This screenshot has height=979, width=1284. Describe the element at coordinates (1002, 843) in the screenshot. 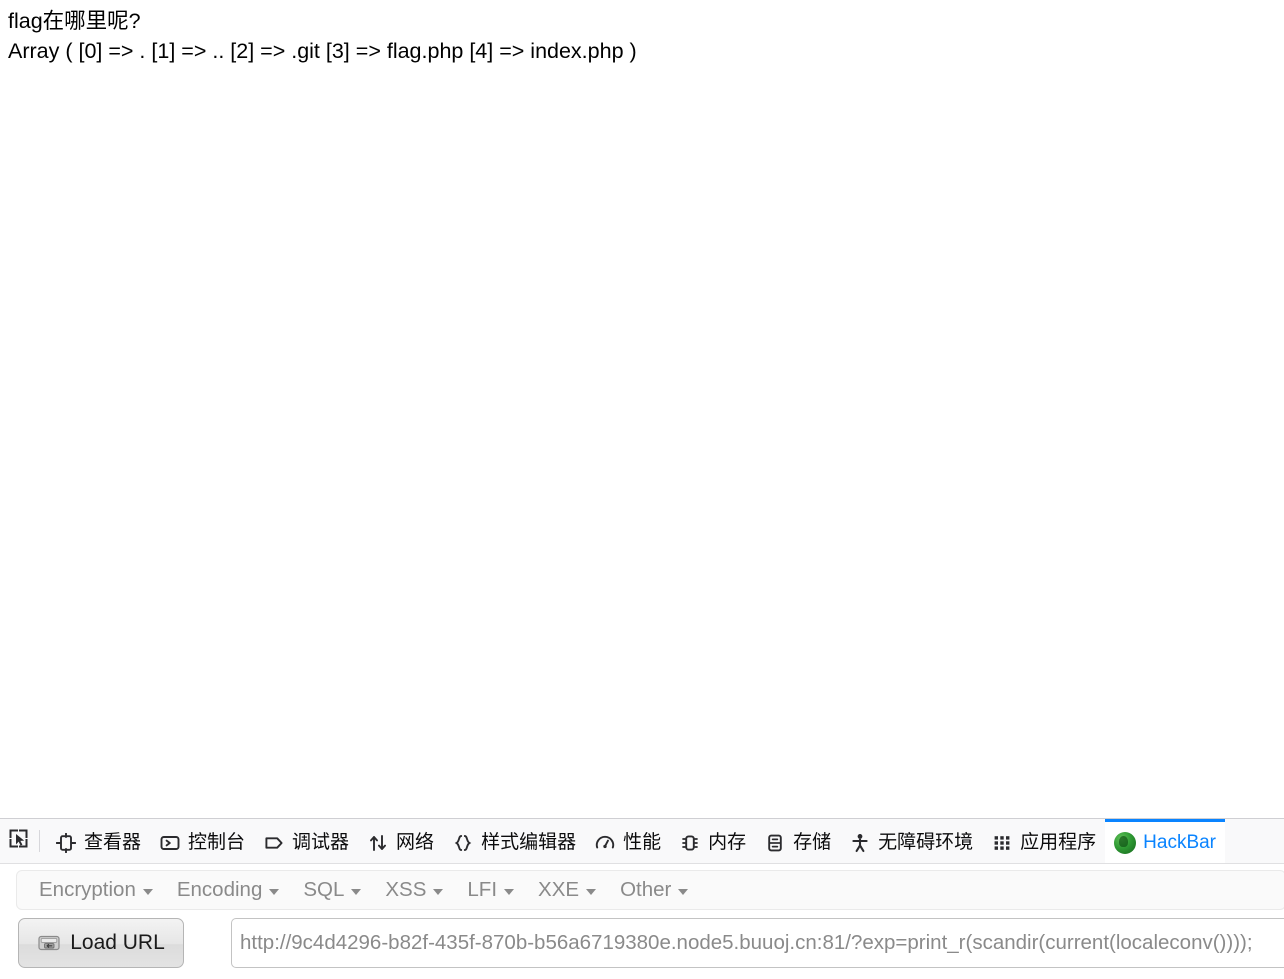

I see `application-icon` at that location.